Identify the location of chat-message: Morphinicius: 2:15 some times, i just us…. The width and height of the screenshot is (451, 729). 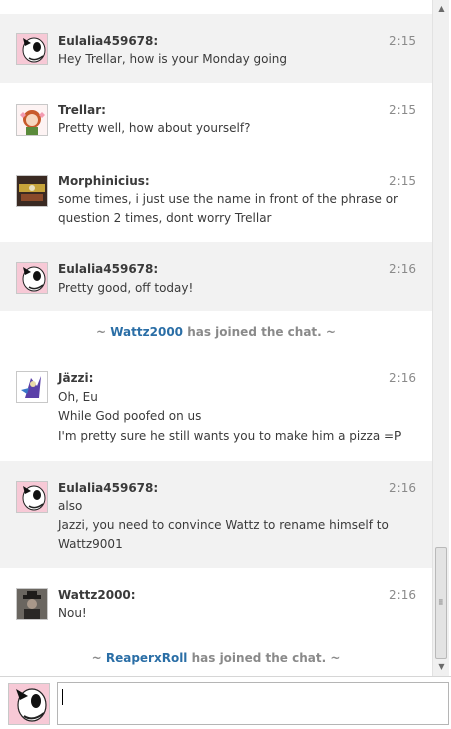
(216, 198).